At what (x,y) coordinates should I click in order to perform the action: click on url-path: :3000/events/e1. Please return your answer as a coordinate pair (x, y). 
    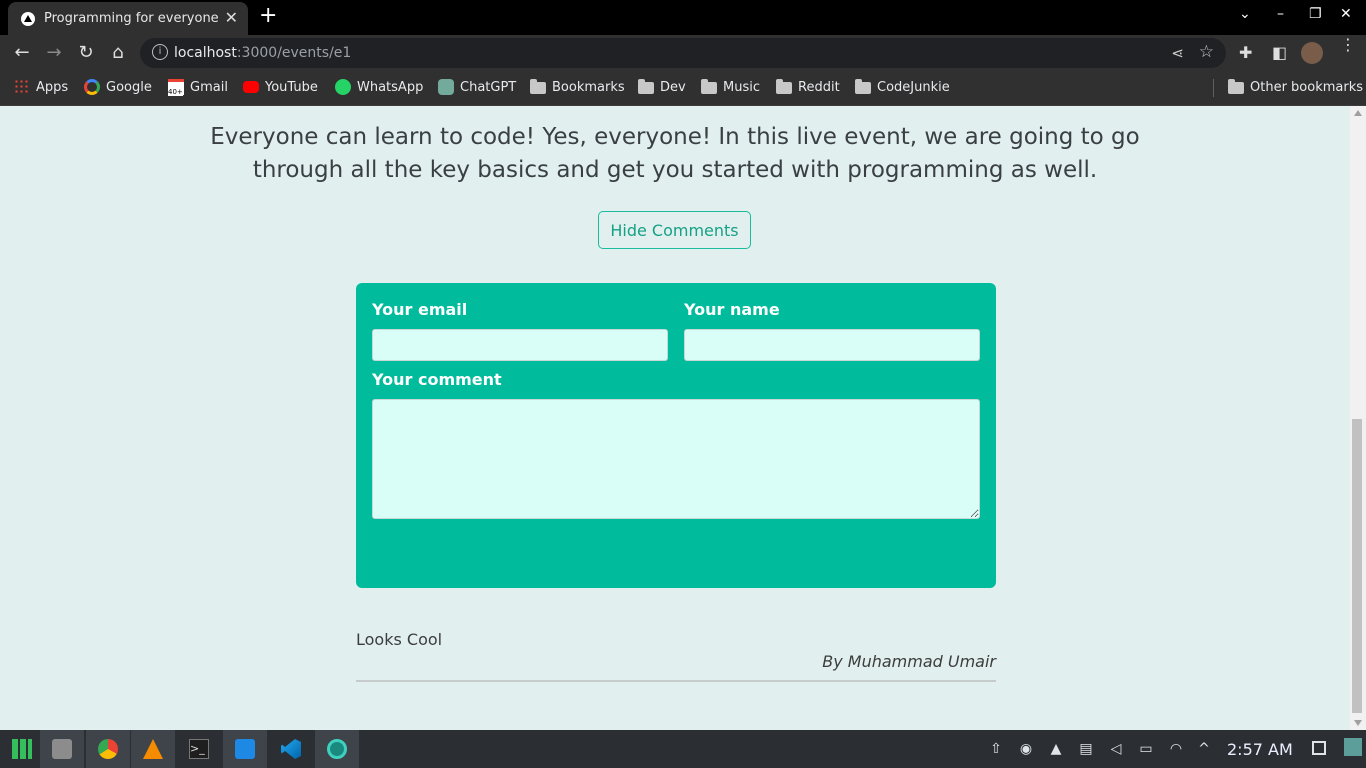
    Looking at the image, I should click on (294, 53).